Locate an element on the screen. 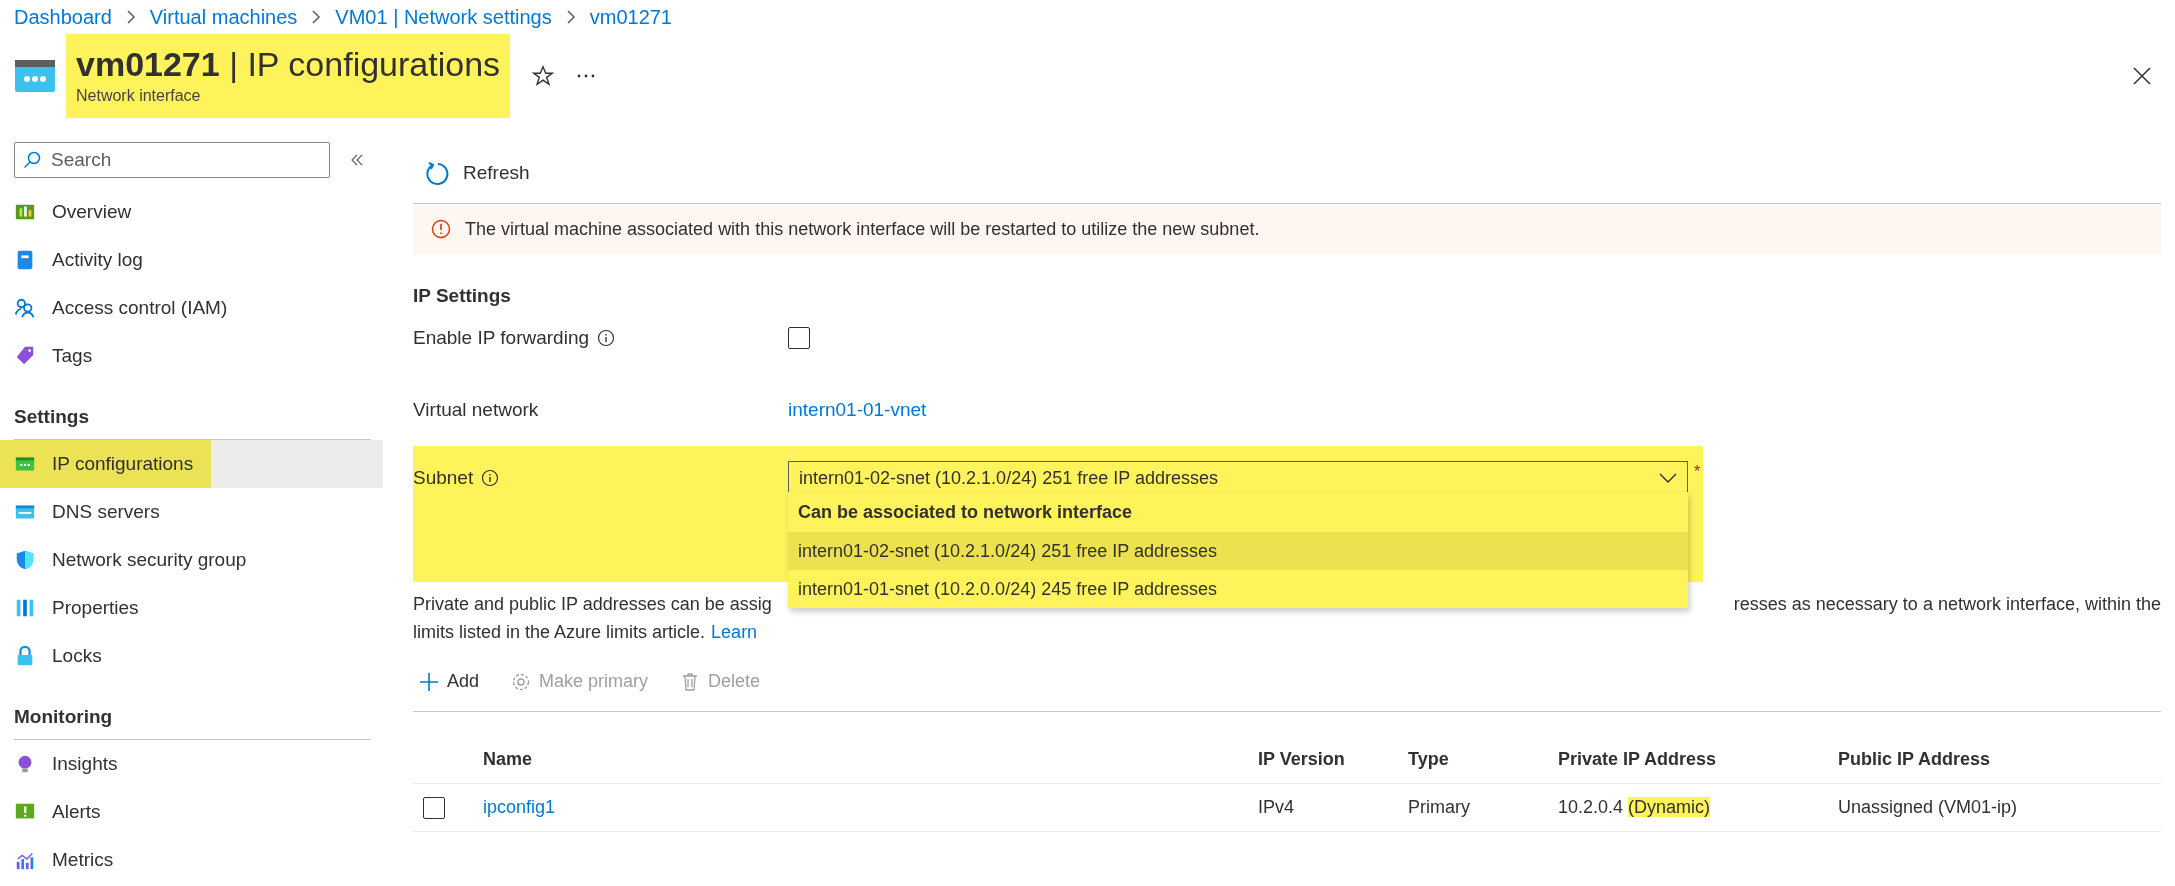  sidebar-item: DNS servers is located at coordinates (191, 512).